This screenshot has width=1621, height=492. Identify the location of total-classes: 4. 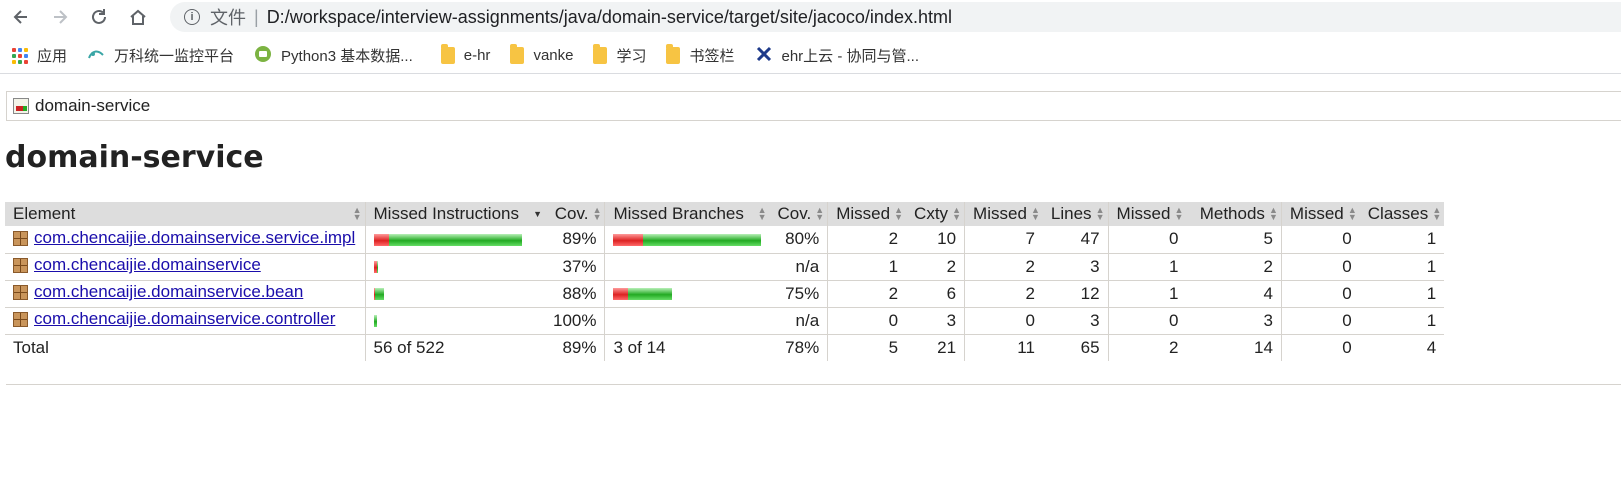
(1402, 347).